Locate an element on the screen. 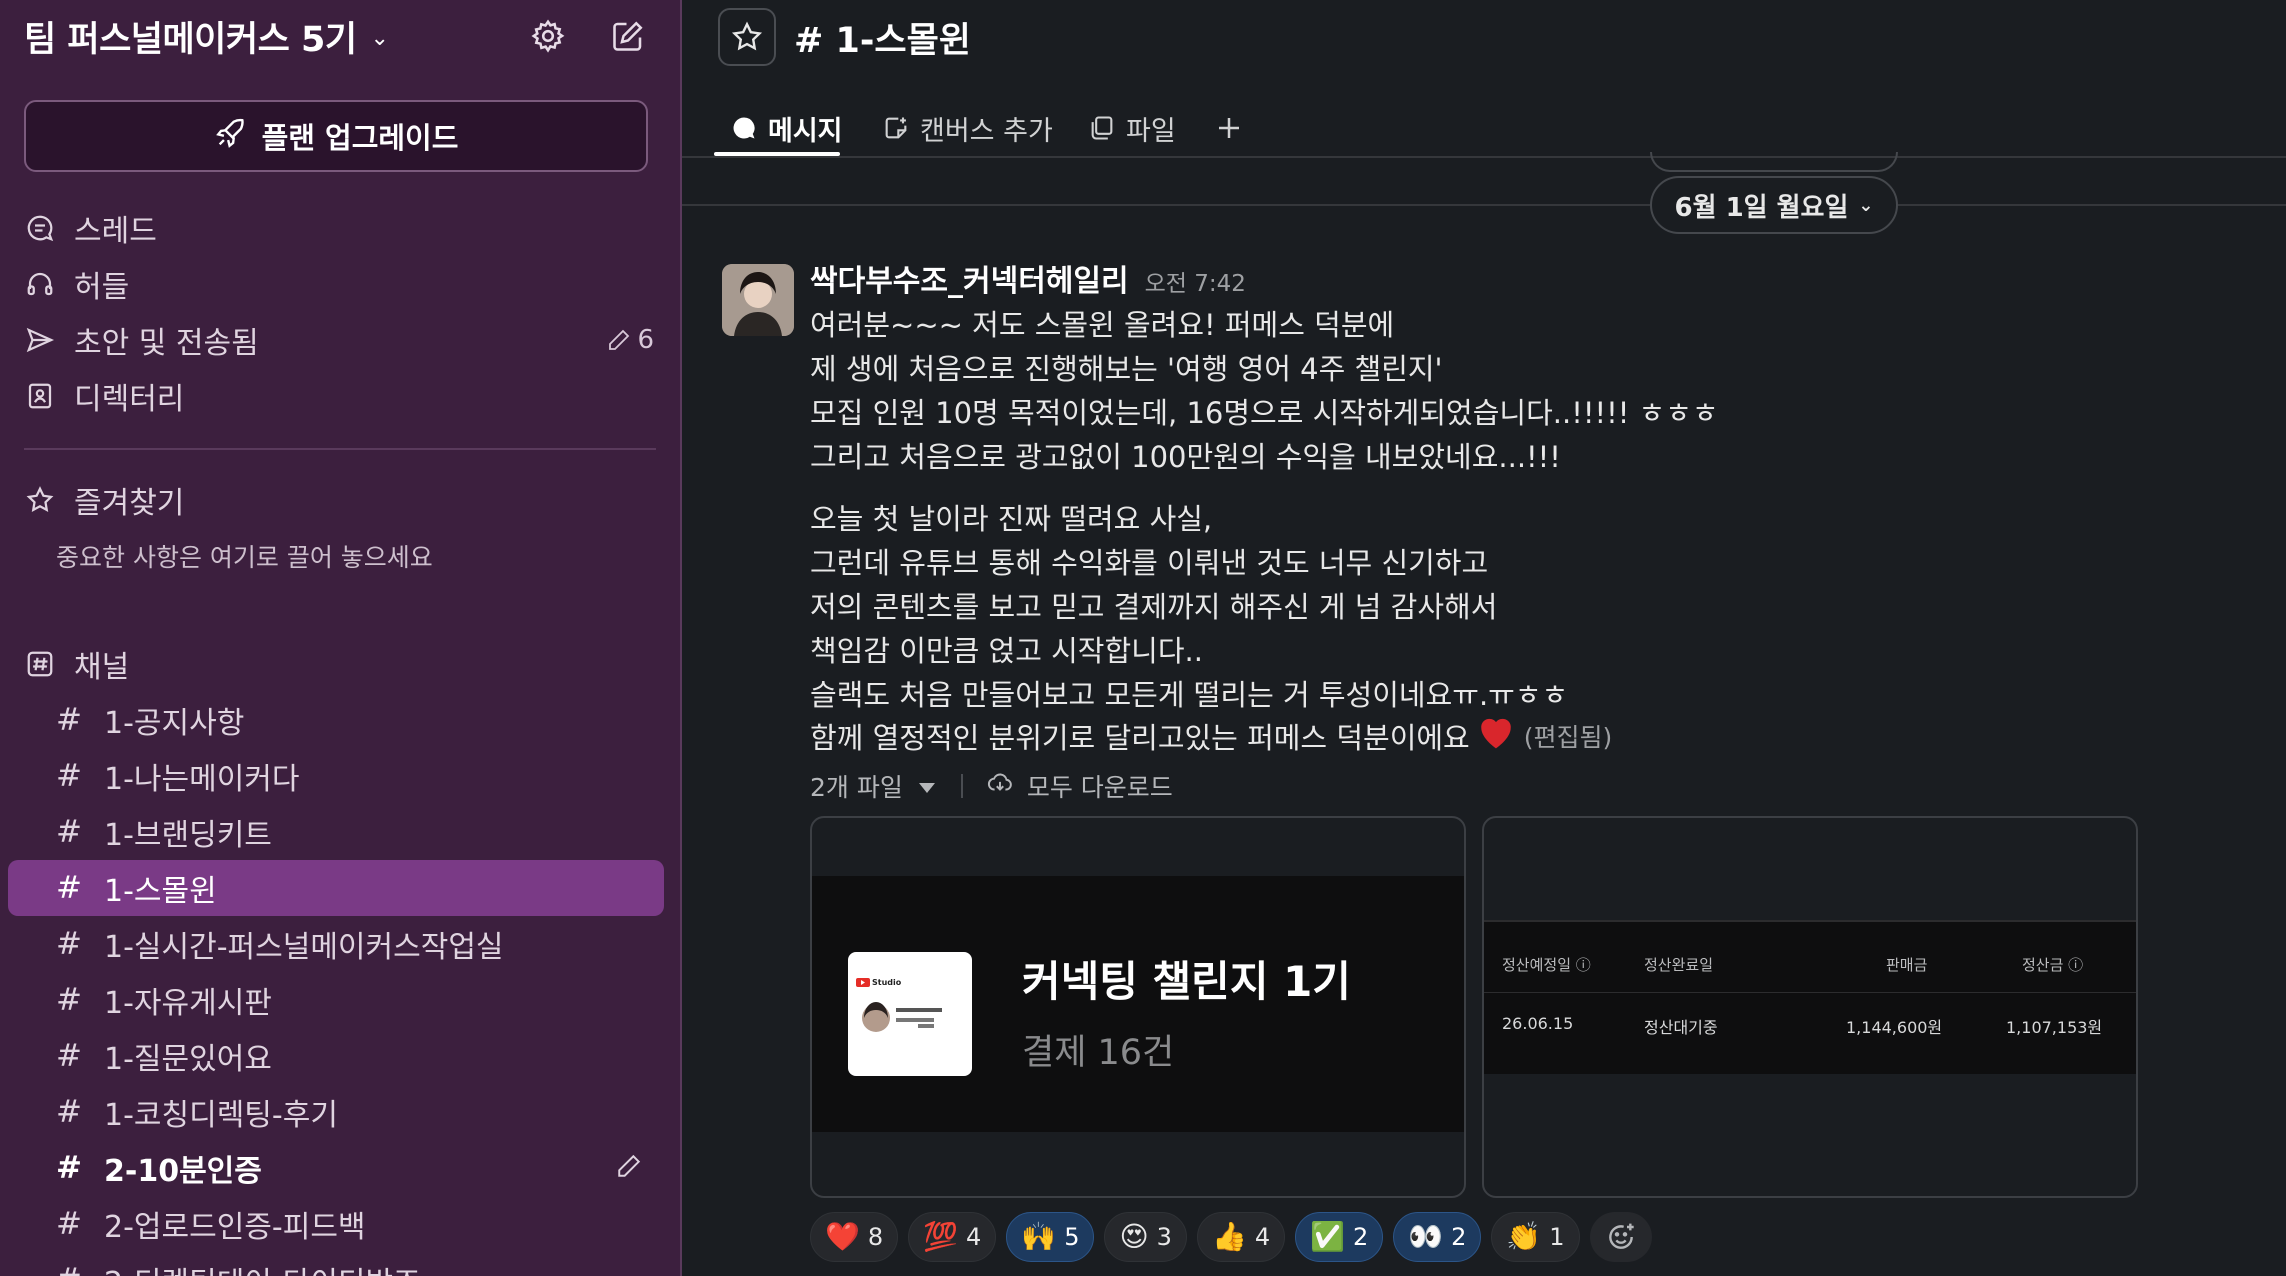  workspace-switcher: 팀 퍼스널메이커스 5기 ⌄ is located at coordinates (206, 37).